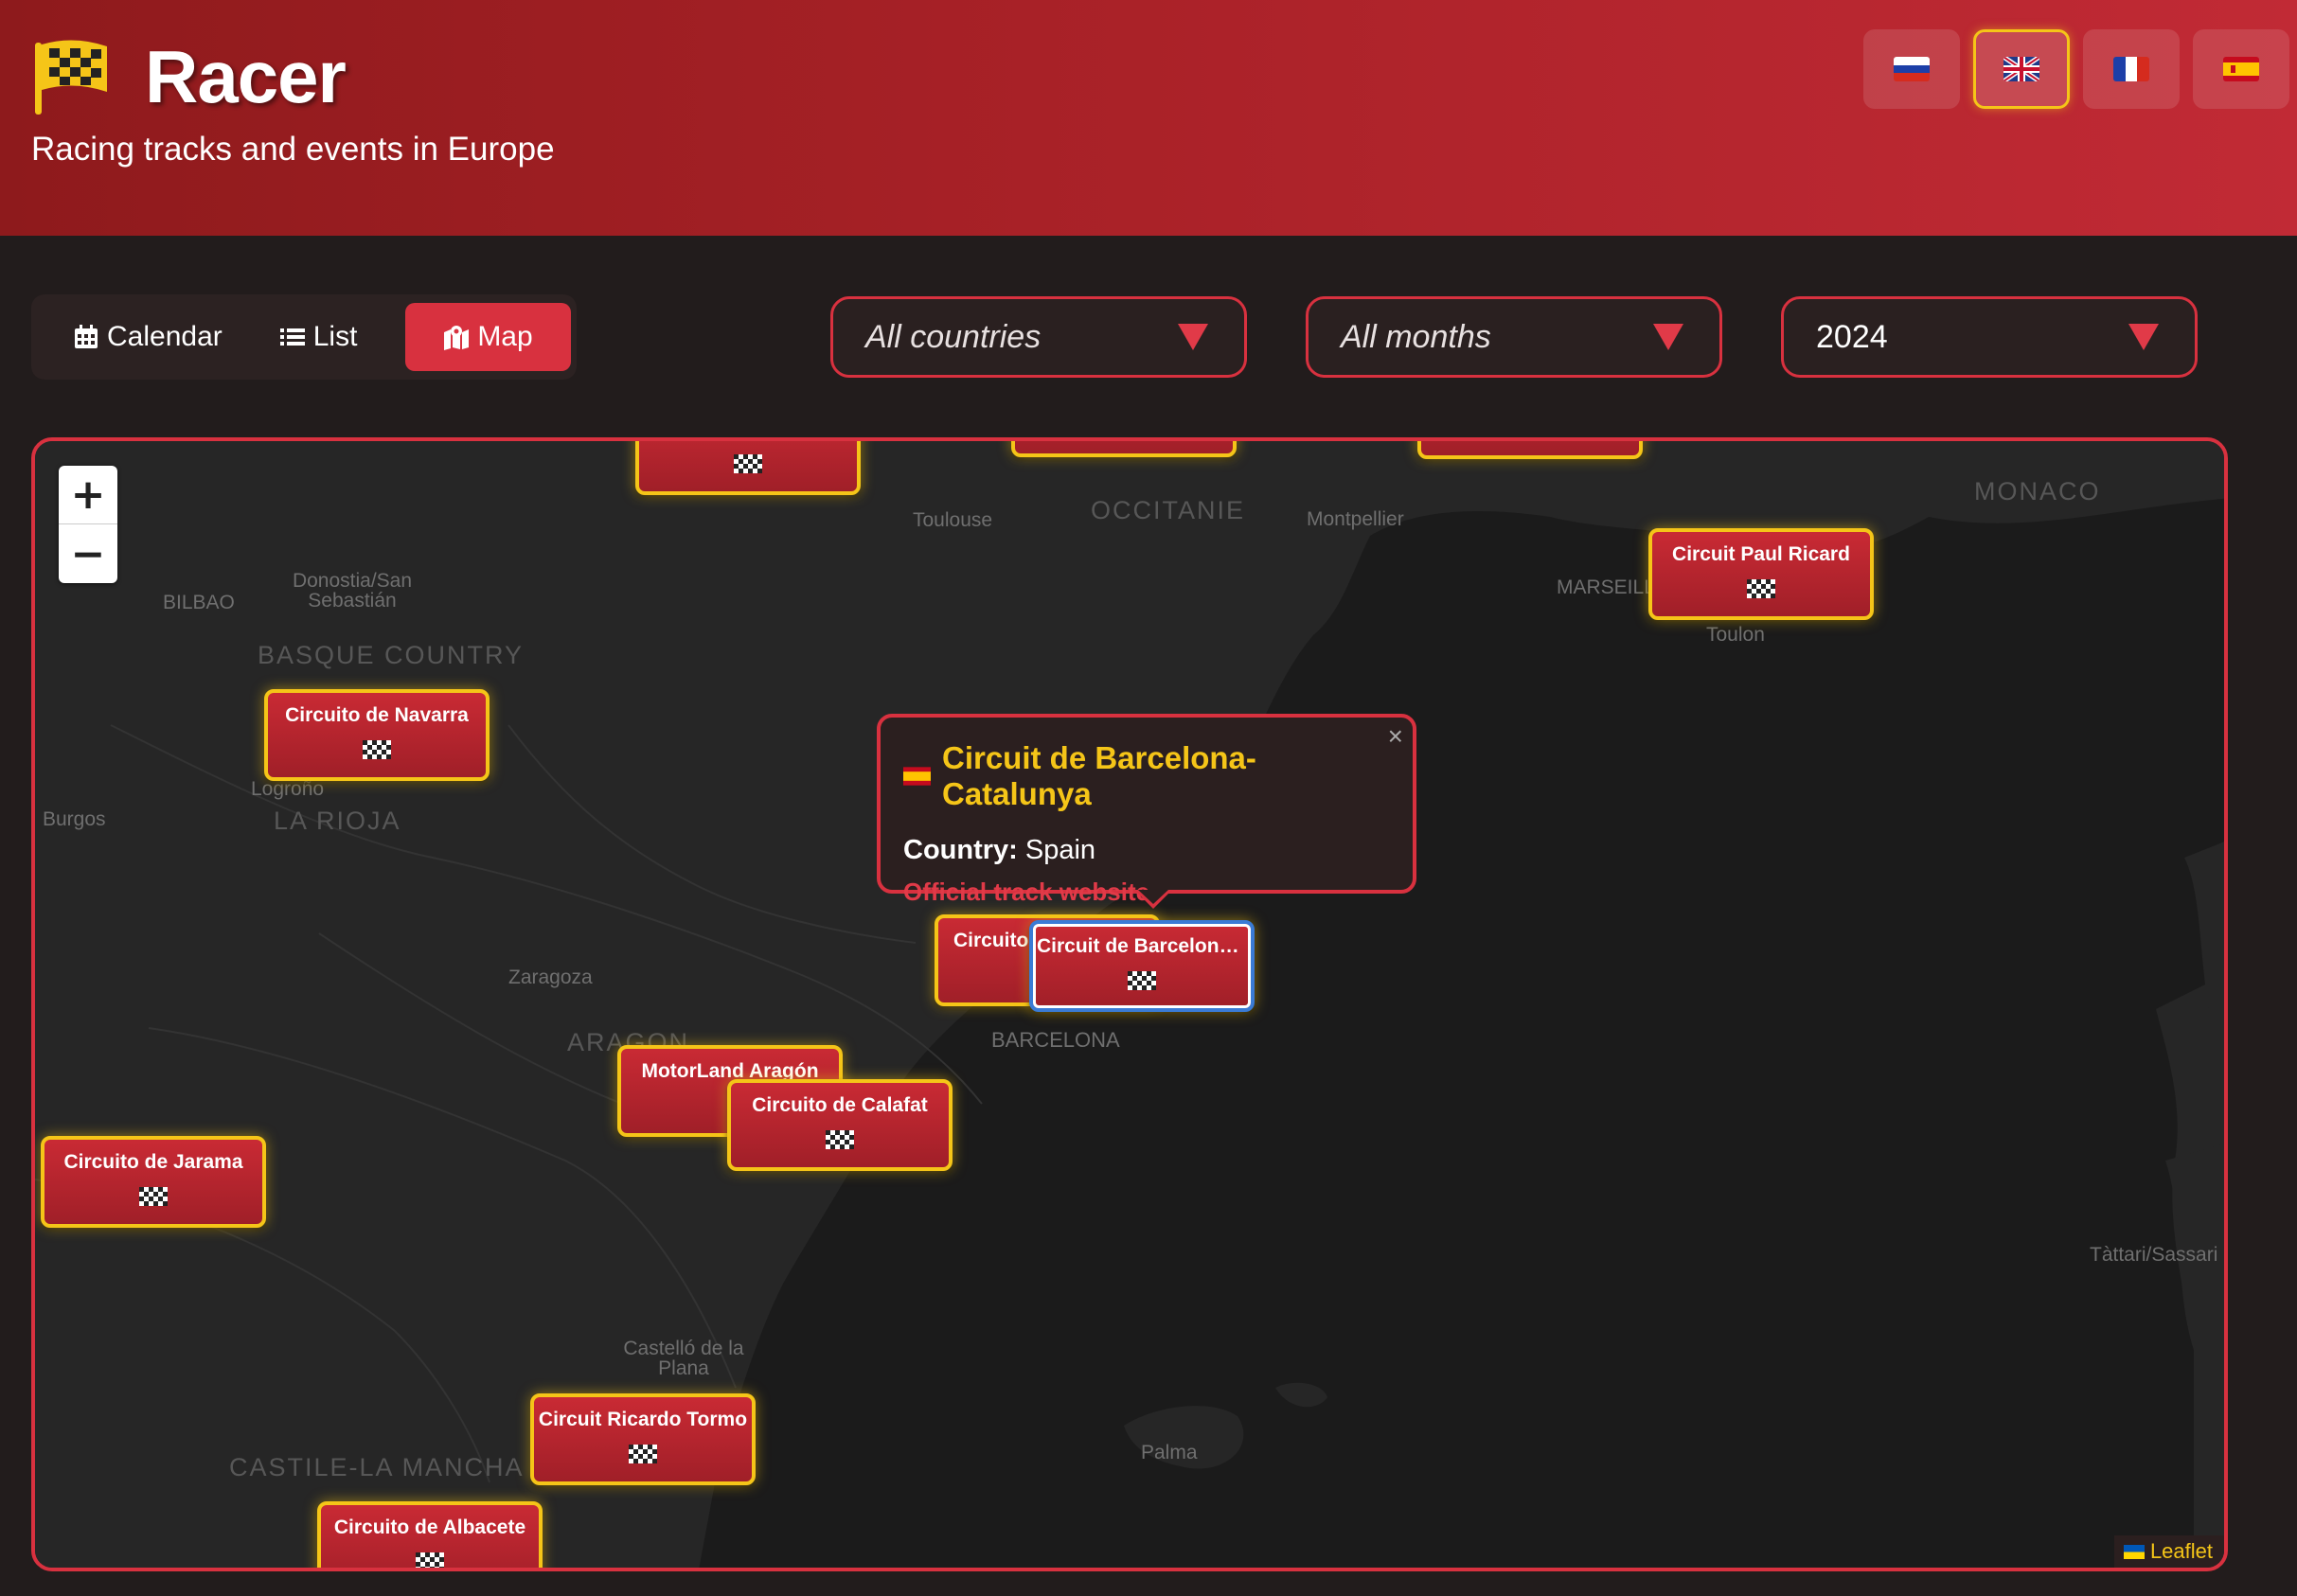 Image resolution: width=2297 pixels, height=1596 pixels. What do you see at coordinates (1416, 336) in the screenshot?
I see `month-select-value: All months` at bounding box center [1416, 336].